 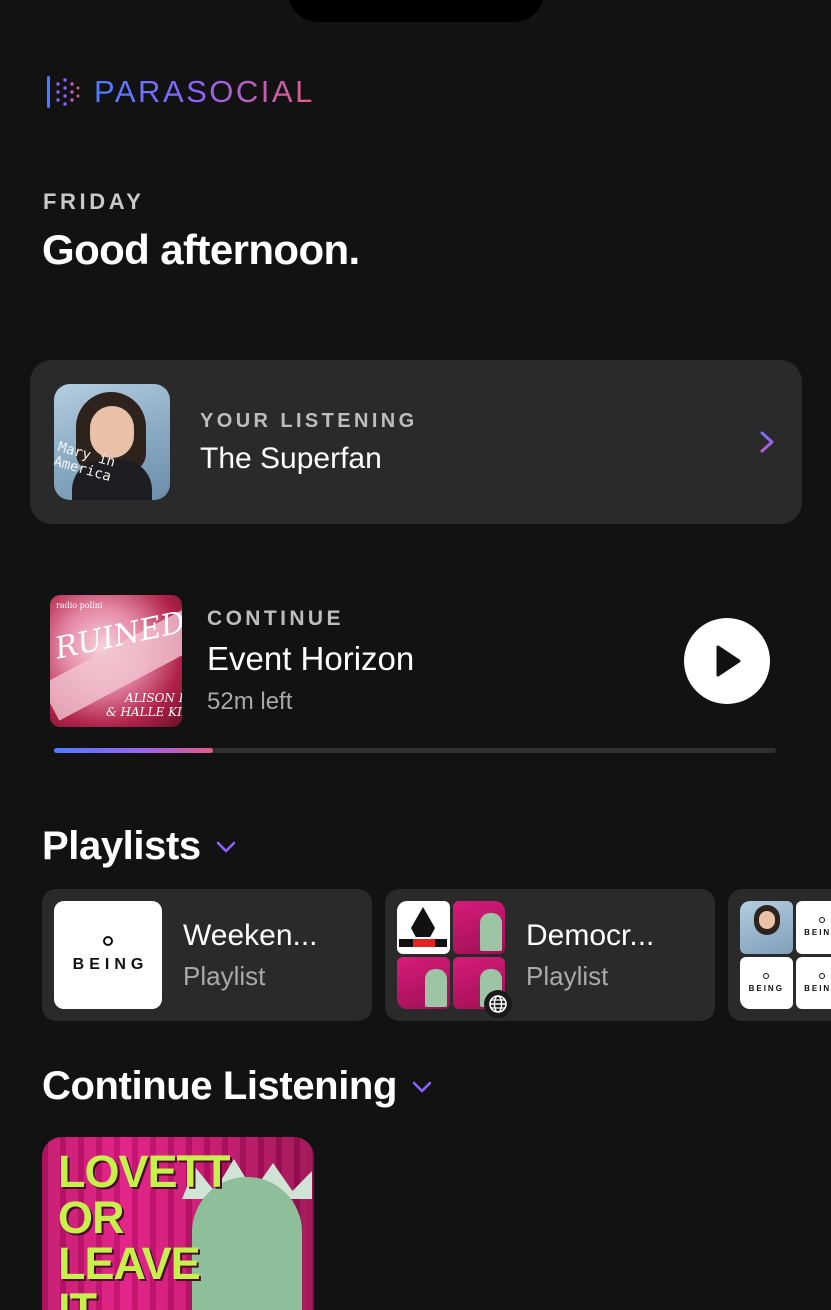 I want to click on your-listening-artwork: Mary in America, so click(x=112, y=442).